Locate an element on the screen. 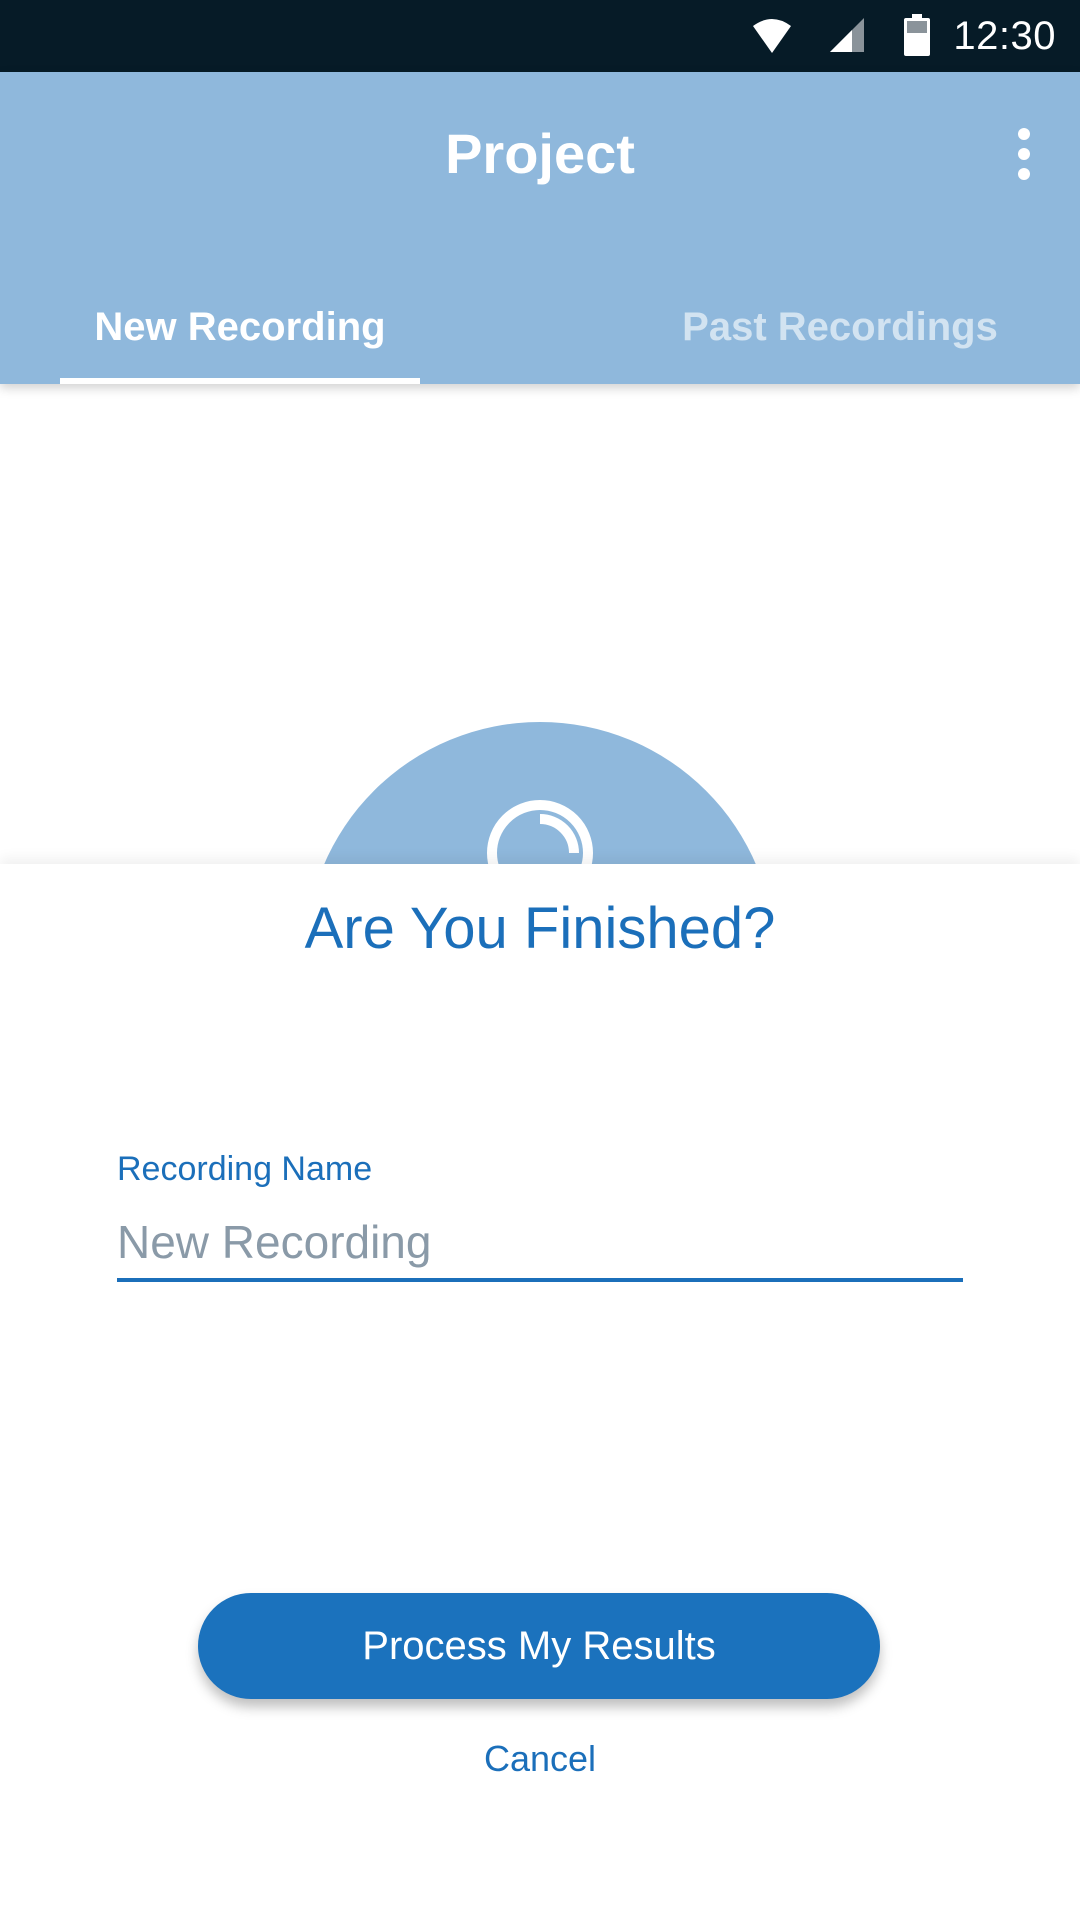  dialog-title: Are You Finished? is located at coordinates (540, 928).